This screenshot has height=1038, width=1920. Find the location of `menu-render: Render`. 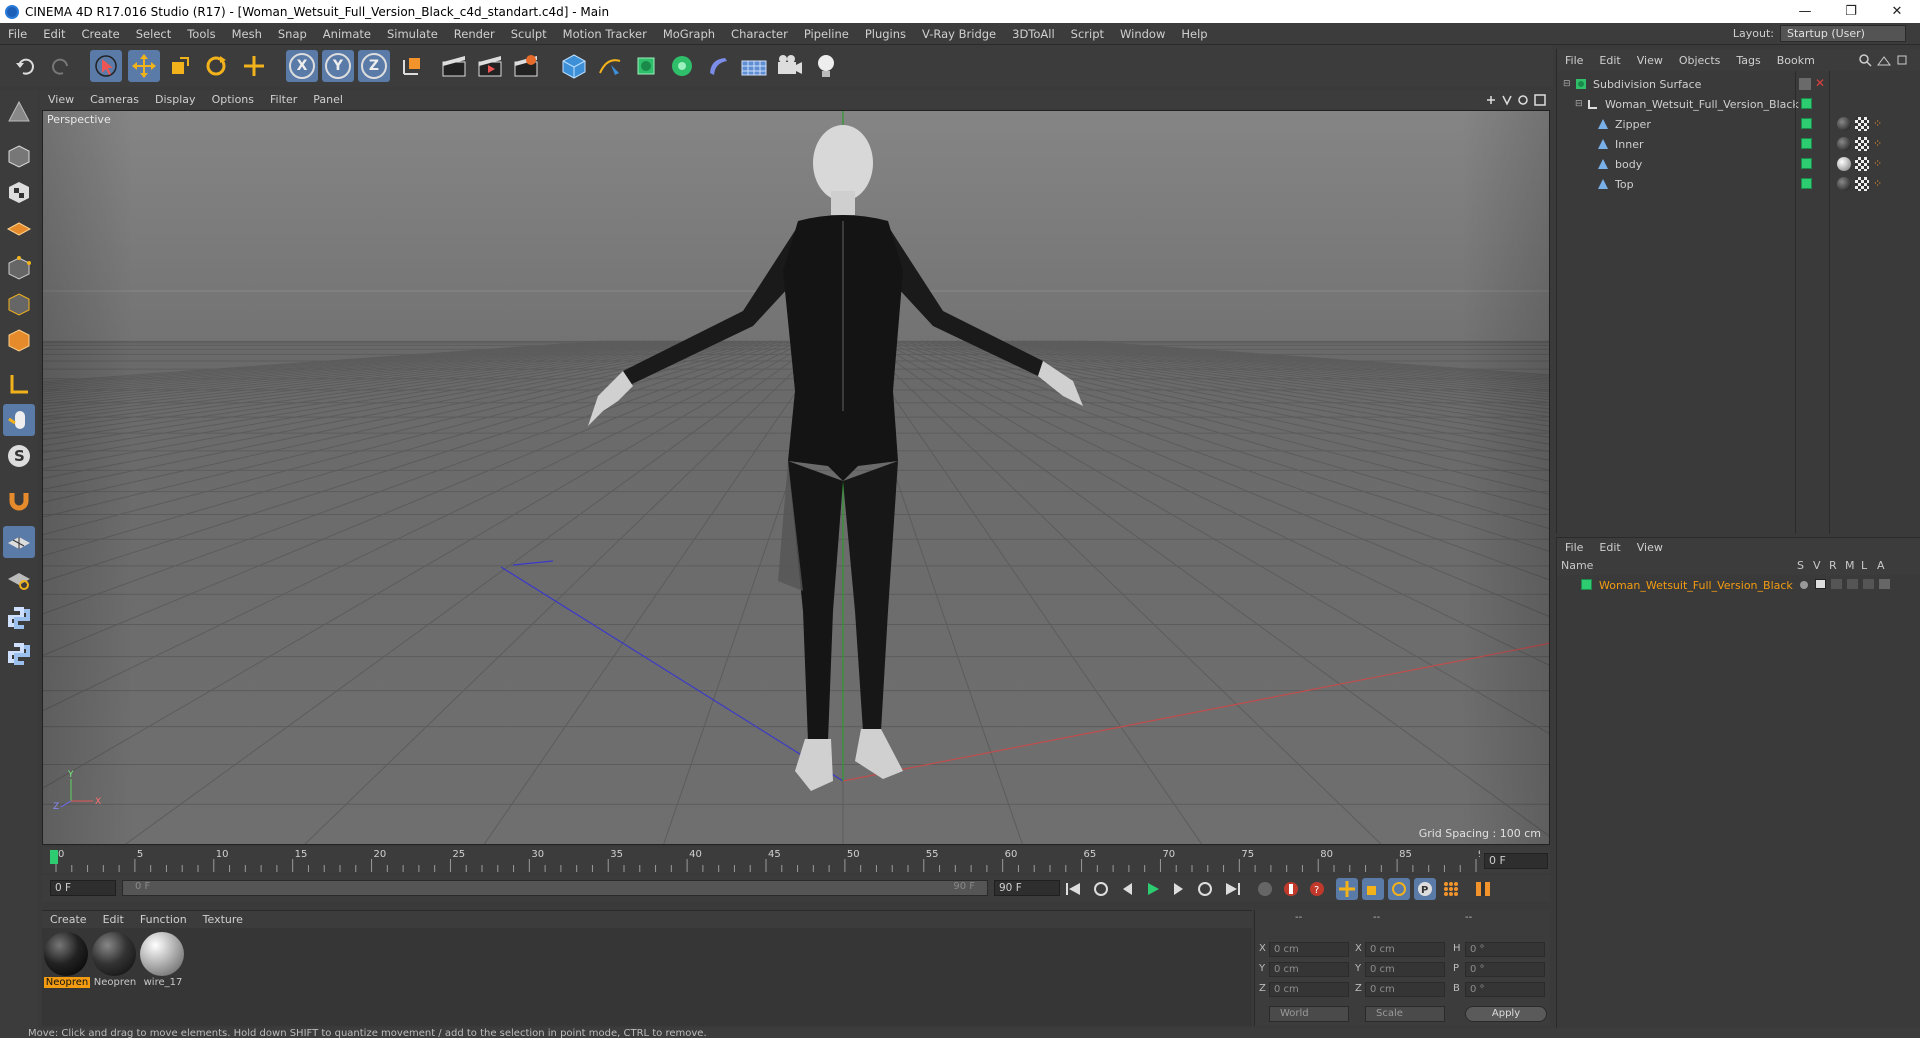

menu-render: Render is located at coordinates (474, 34).